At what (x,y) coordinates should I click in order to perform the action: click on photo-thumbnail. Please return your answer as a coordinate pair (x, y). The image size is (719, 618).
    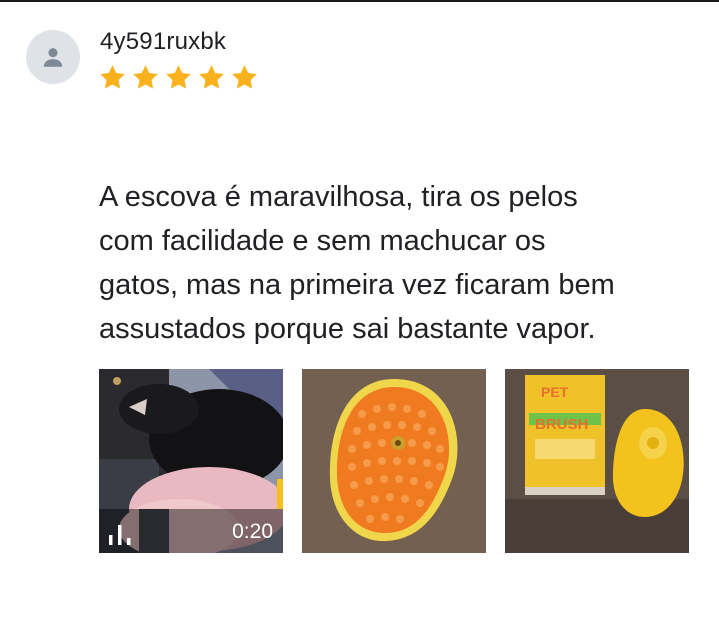
    Looking at the image, I should click on (394, 461).